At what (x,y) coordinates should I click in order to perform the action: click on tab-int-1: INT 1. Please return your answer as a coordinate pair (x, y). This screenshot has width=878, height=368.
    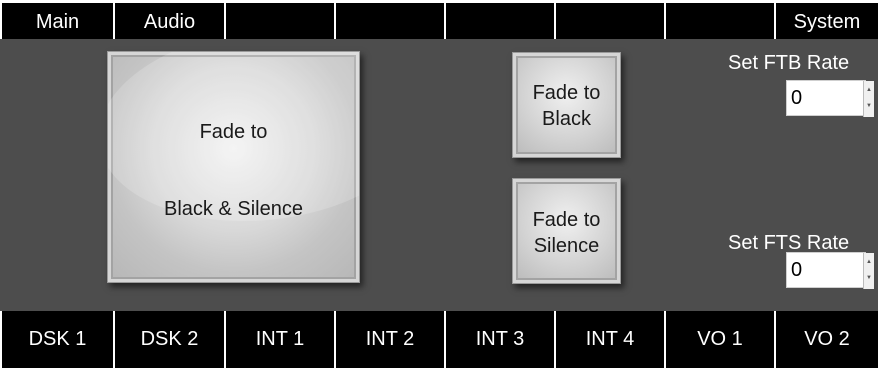
    Looking at the image, I should click on (280, 339).